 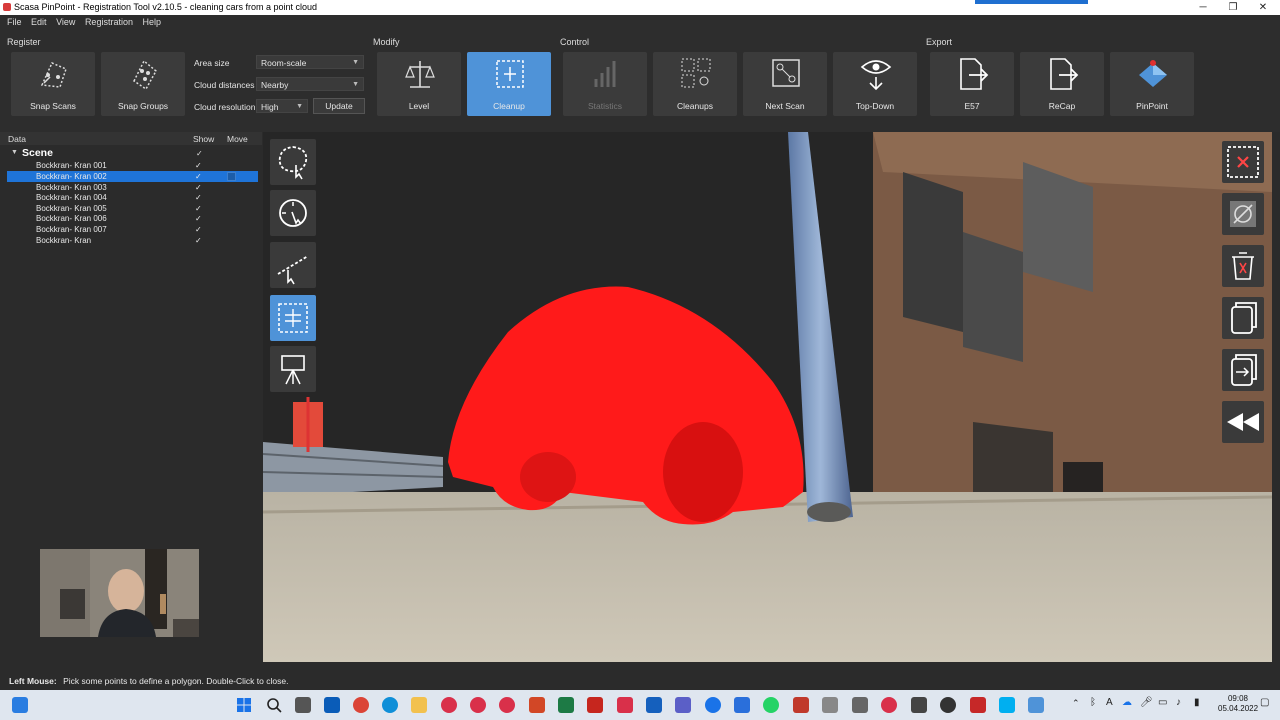 What do you see at coordinates (605, 84) in the screenshot?
I see `statistics-button: Statistics` at bounding box center [605, 84].